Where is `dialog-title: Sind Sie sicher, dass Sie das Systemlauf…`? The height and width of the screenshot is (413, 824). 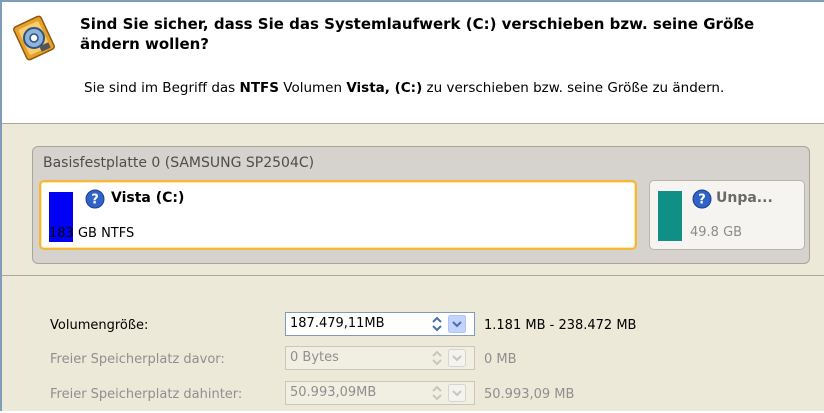 dialog-title: Sind Sie sicher, dass Sie das Systemlauf… is located at coordinates (417, 34).